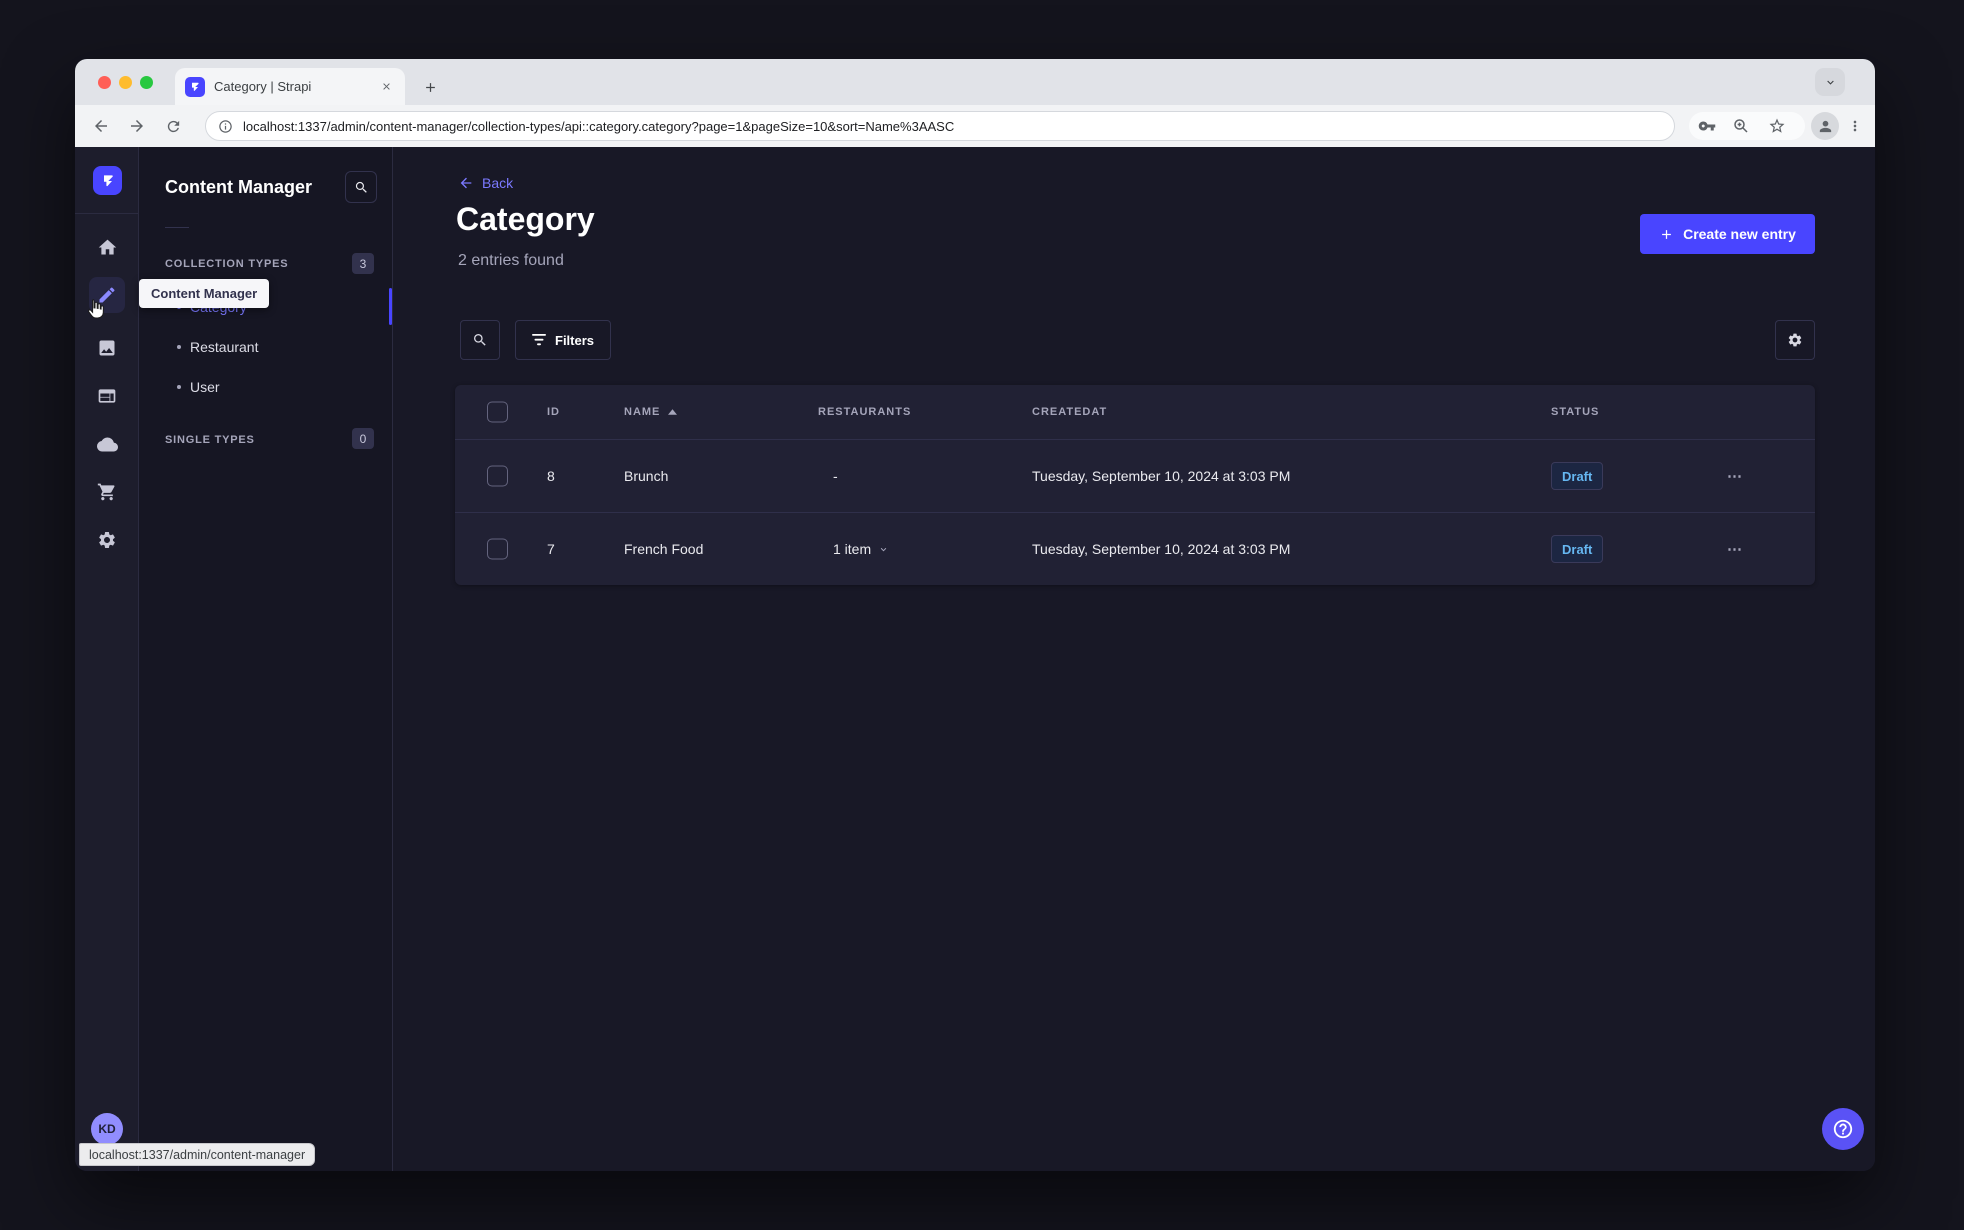 This screenshot has height=1230, width=1964. Describe the element at coordinates (539, 340) in the screenshot. I see `filter-icon` at that location.